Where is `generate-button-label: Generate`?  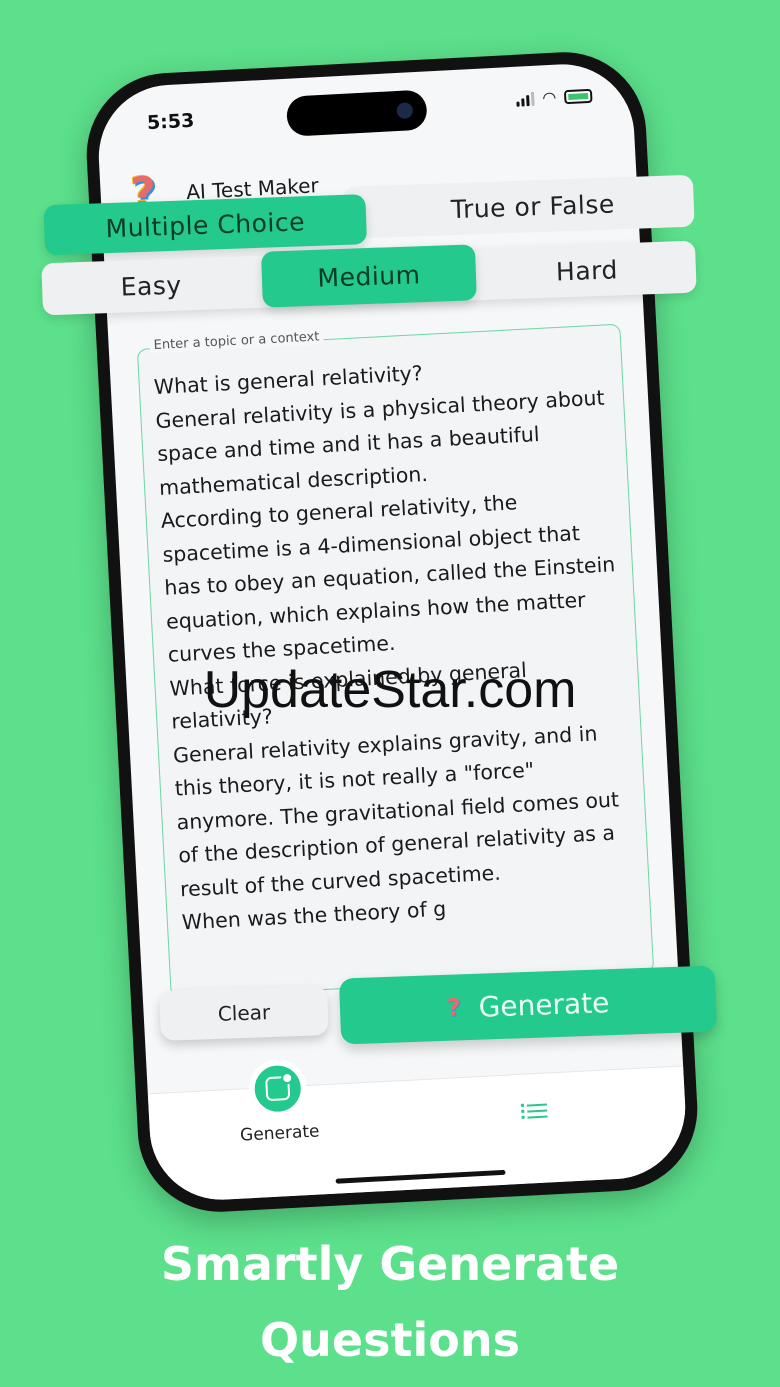 generate-button-label: Generate is located at coordinates (544, 1004).